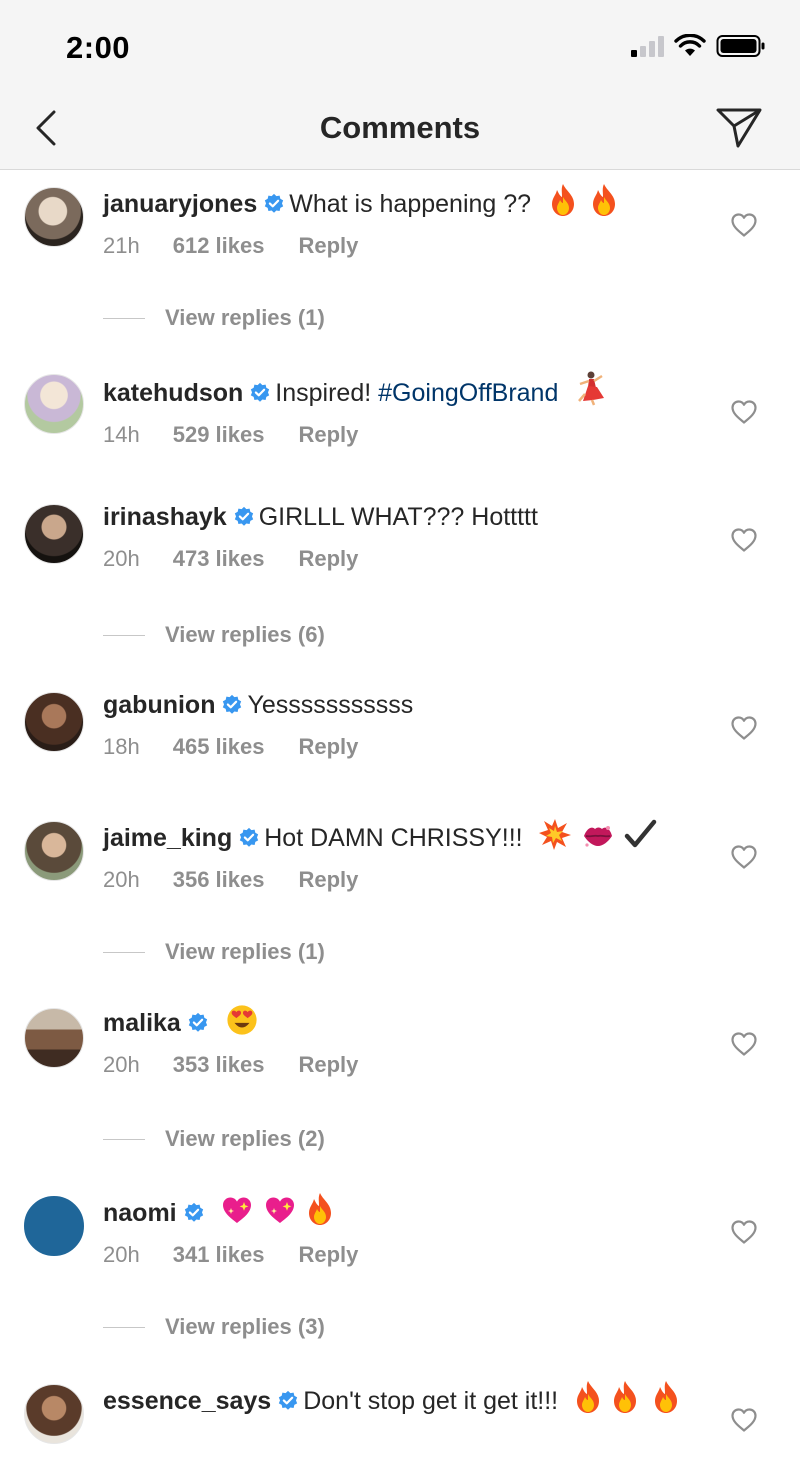 Image resolution: width=800 pixels, height=1471 pixels. Describe the element at coordinates (167, 838) in the screenshot. I see `comment-username: jaime_king` at that location.